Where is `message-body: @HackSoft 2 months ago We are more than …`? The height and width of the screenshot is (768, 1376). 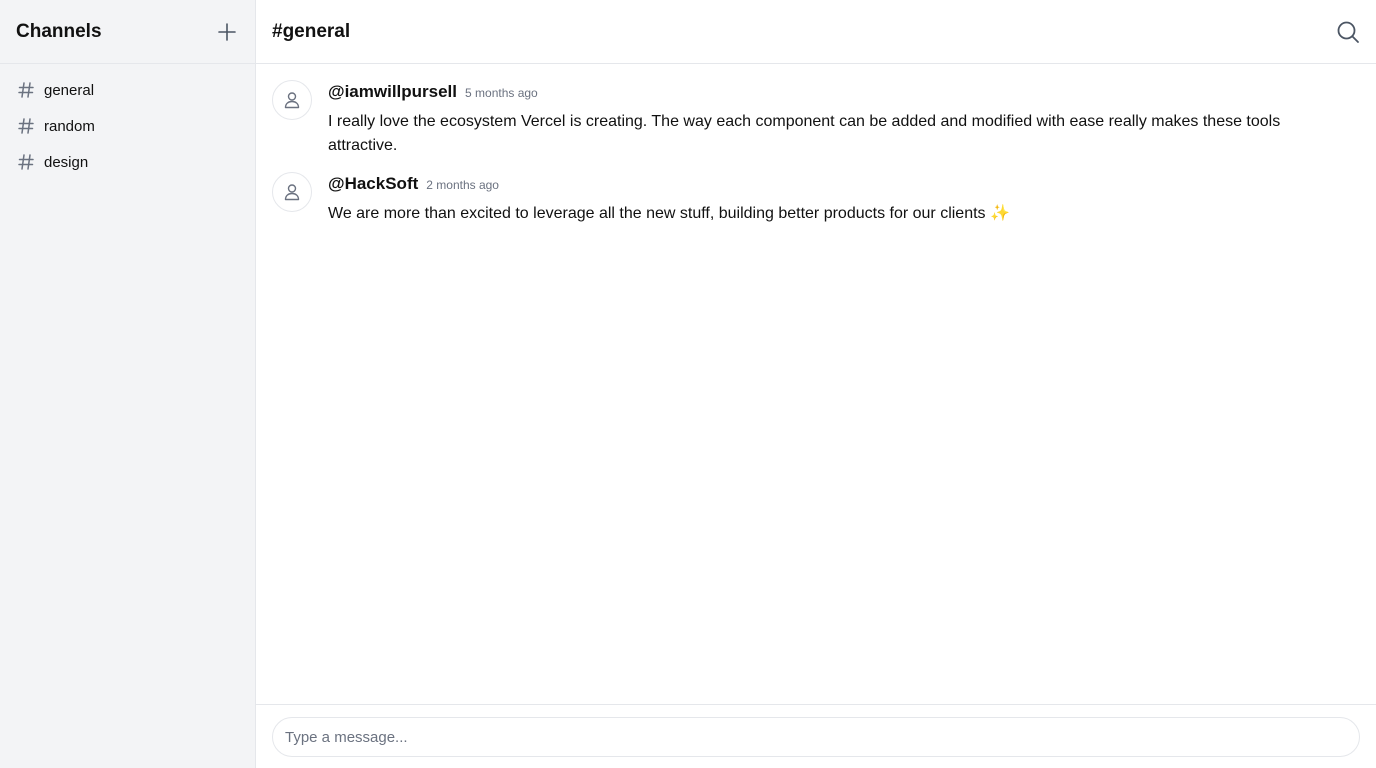 message-body: @HackSoft 2 months ago We are more than … is located at coordinates (844, 199).